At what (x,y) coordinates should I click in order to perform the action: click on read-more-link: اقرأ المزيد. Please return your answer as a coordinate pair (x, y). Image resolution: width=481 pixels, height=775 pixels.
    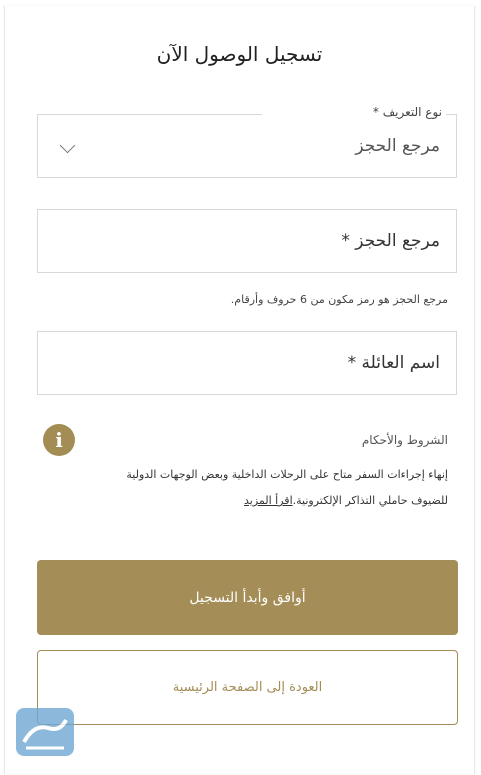
    Looking at the image, I should click on (268, 500).